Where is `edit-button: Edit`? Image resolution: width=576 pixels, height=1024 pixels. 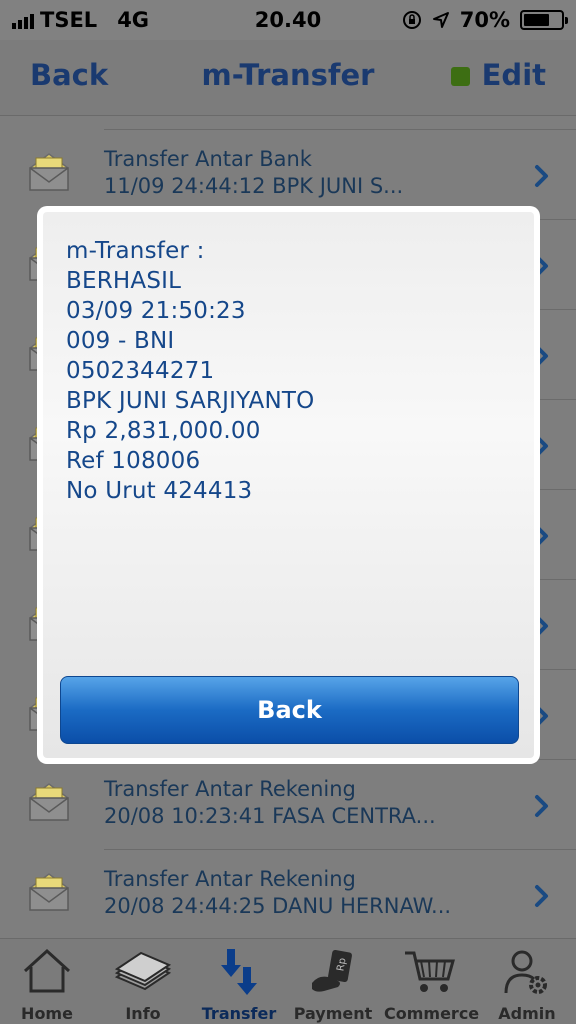 edit-button: Edit is located at coordinates (514, 75).